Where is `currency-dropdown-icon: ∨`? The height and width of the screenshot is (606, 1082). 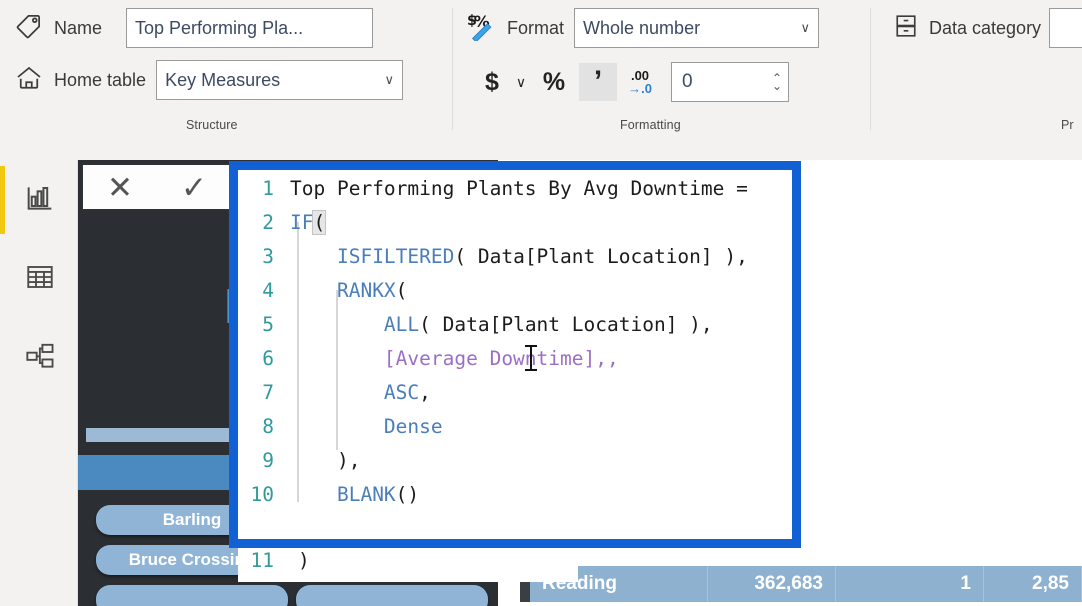
currency-dropdown-icon: ∨ is located at coordinates (521, 82).